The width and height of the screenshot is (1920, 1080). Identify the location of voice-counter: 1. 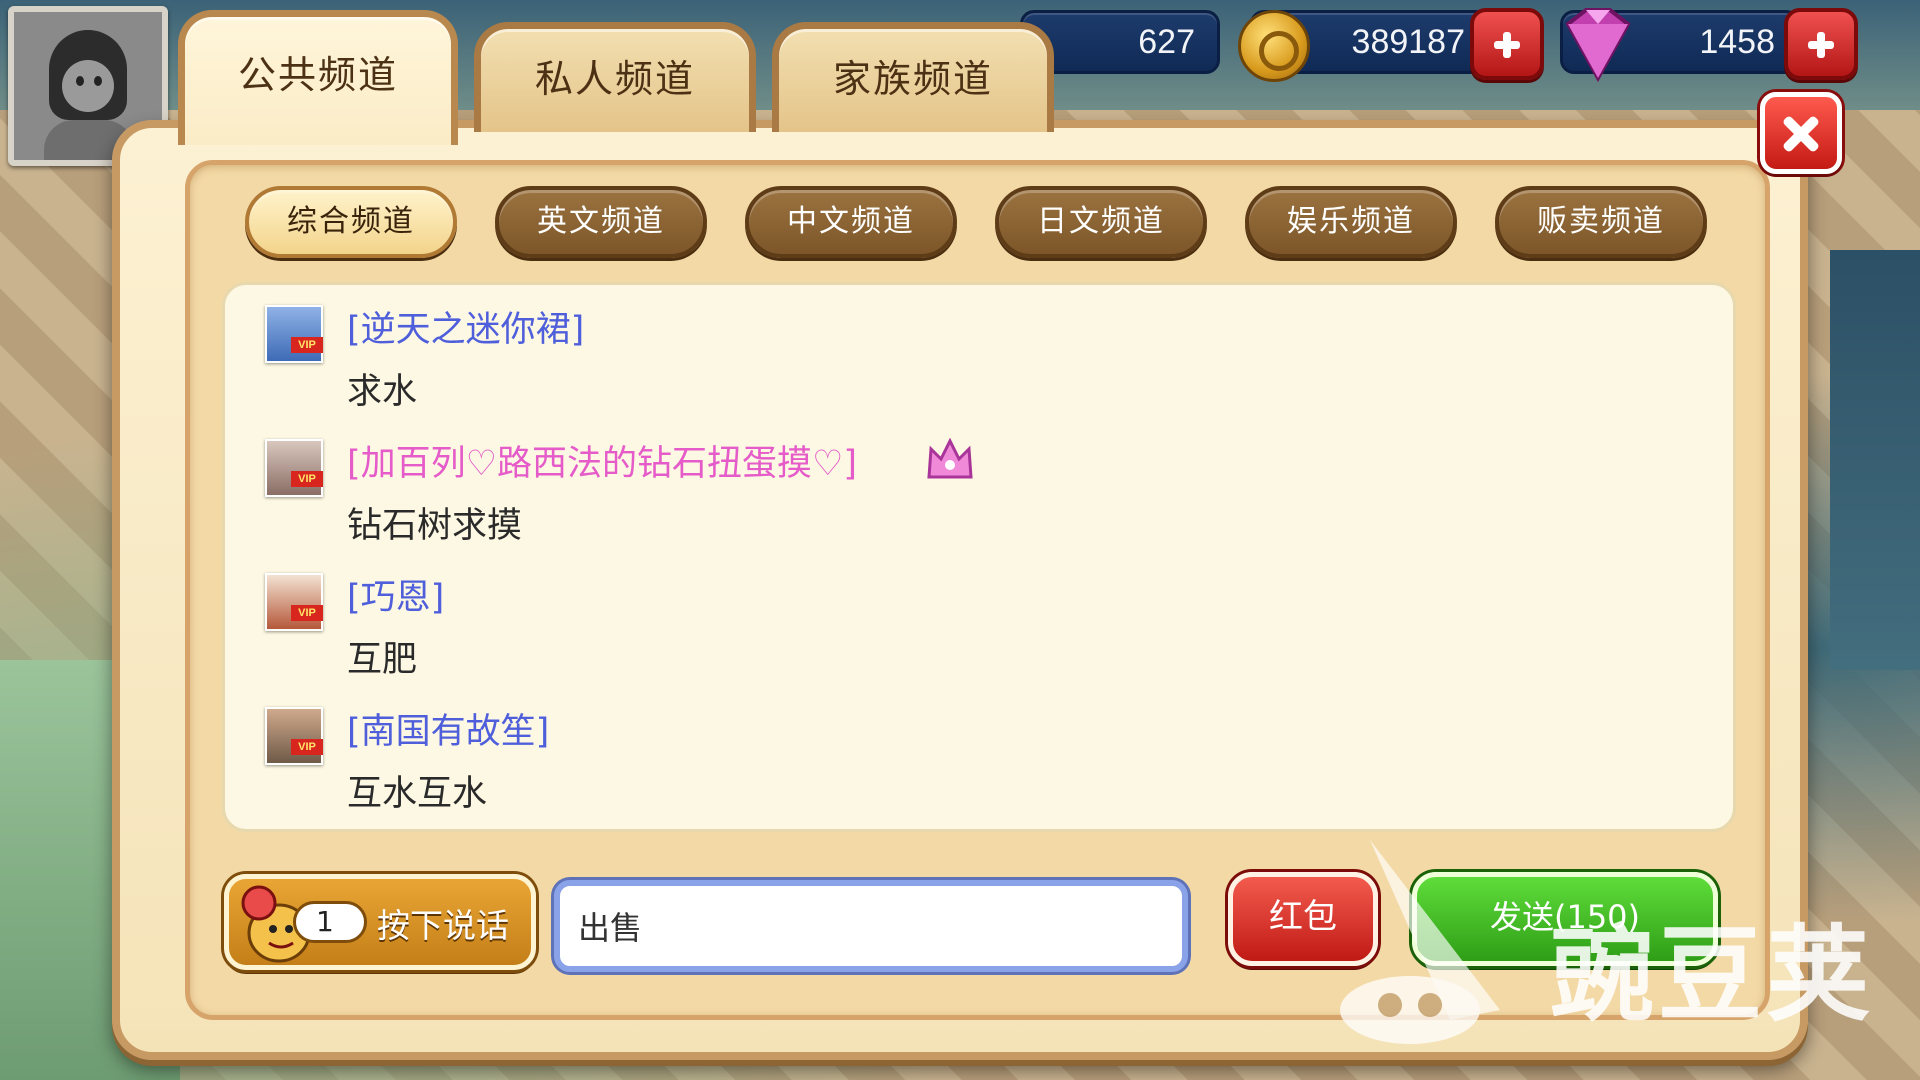
(330, 922).